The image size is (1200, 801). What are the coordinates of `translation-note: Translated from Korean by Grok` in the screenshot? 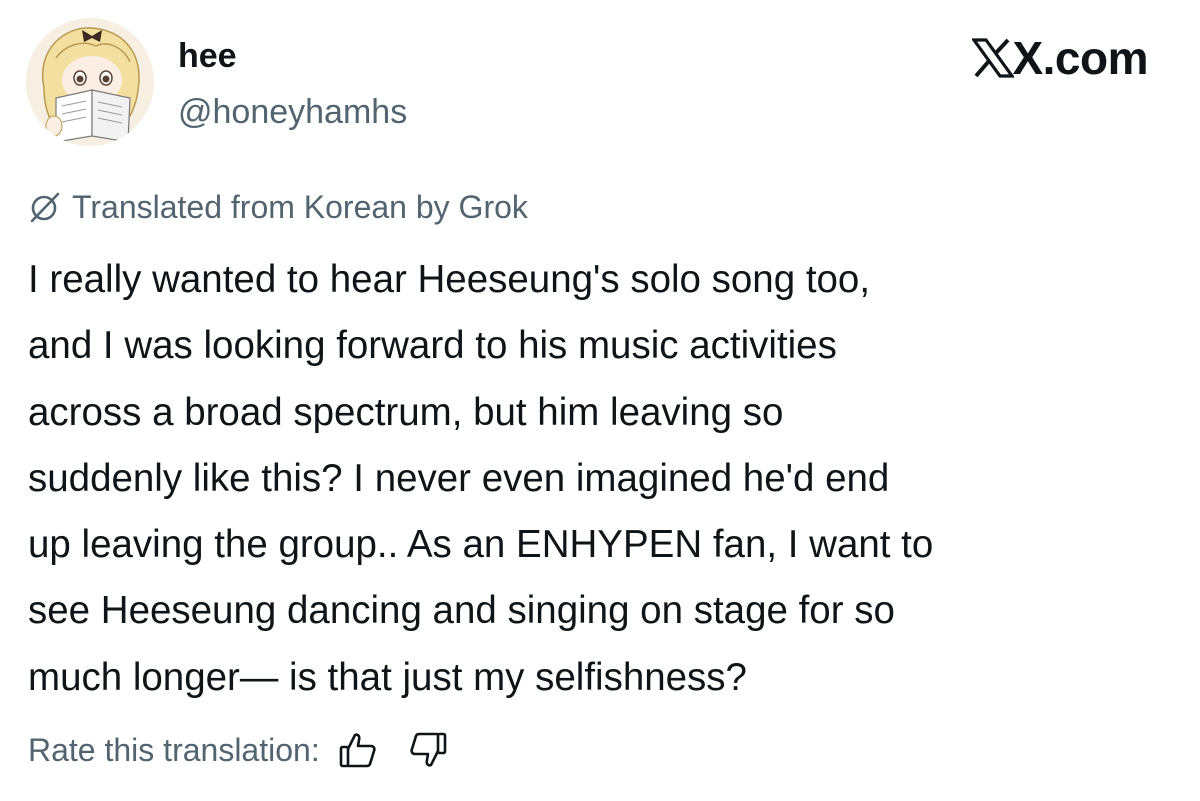 It's located at (278, 207).